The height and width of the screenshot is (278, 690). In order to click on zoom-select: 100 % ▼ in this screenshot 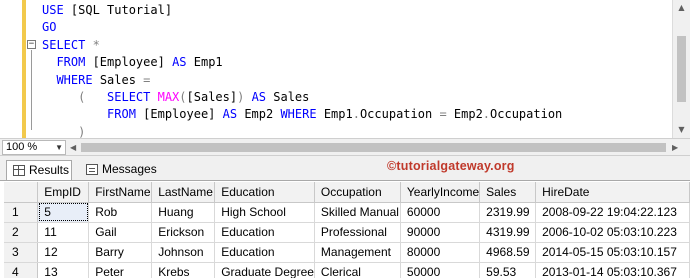, I will do `click(34, 147)`.